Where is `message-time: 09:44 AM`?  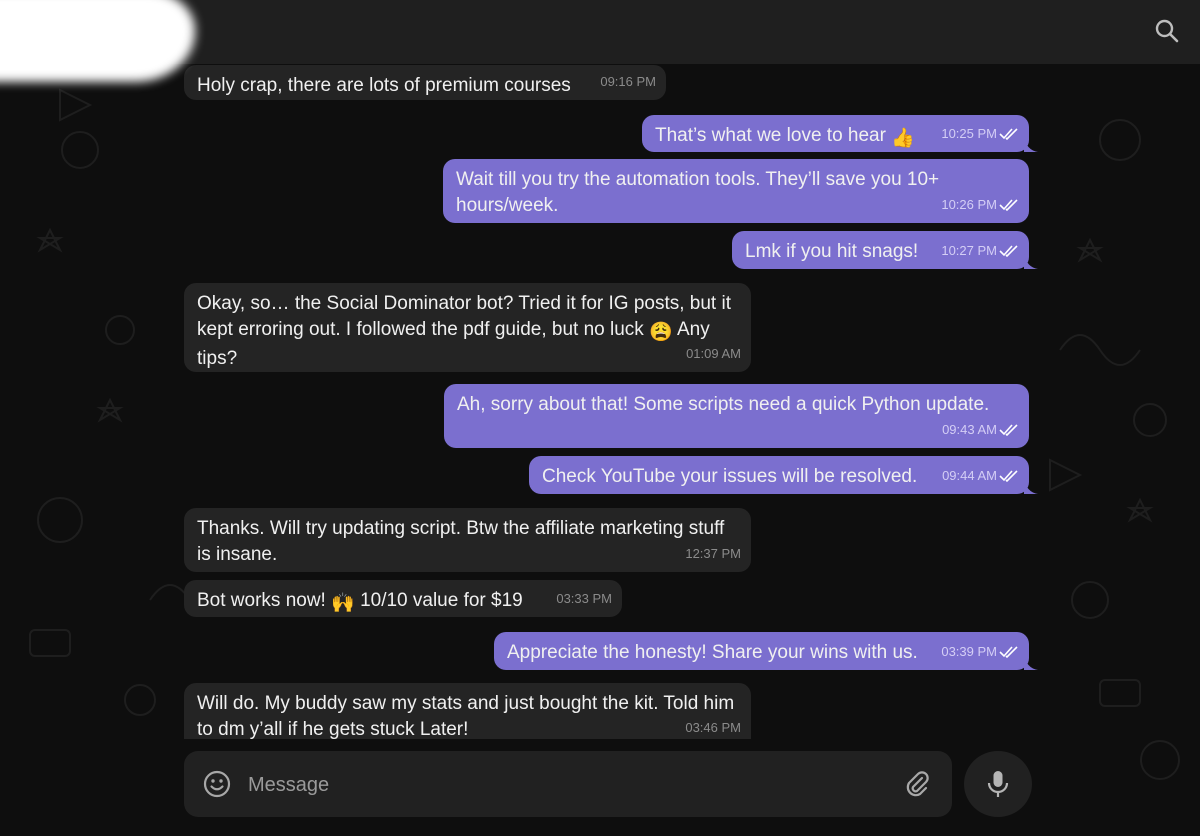 message-time: 09:44 AM is located at coordinates (969, 475).